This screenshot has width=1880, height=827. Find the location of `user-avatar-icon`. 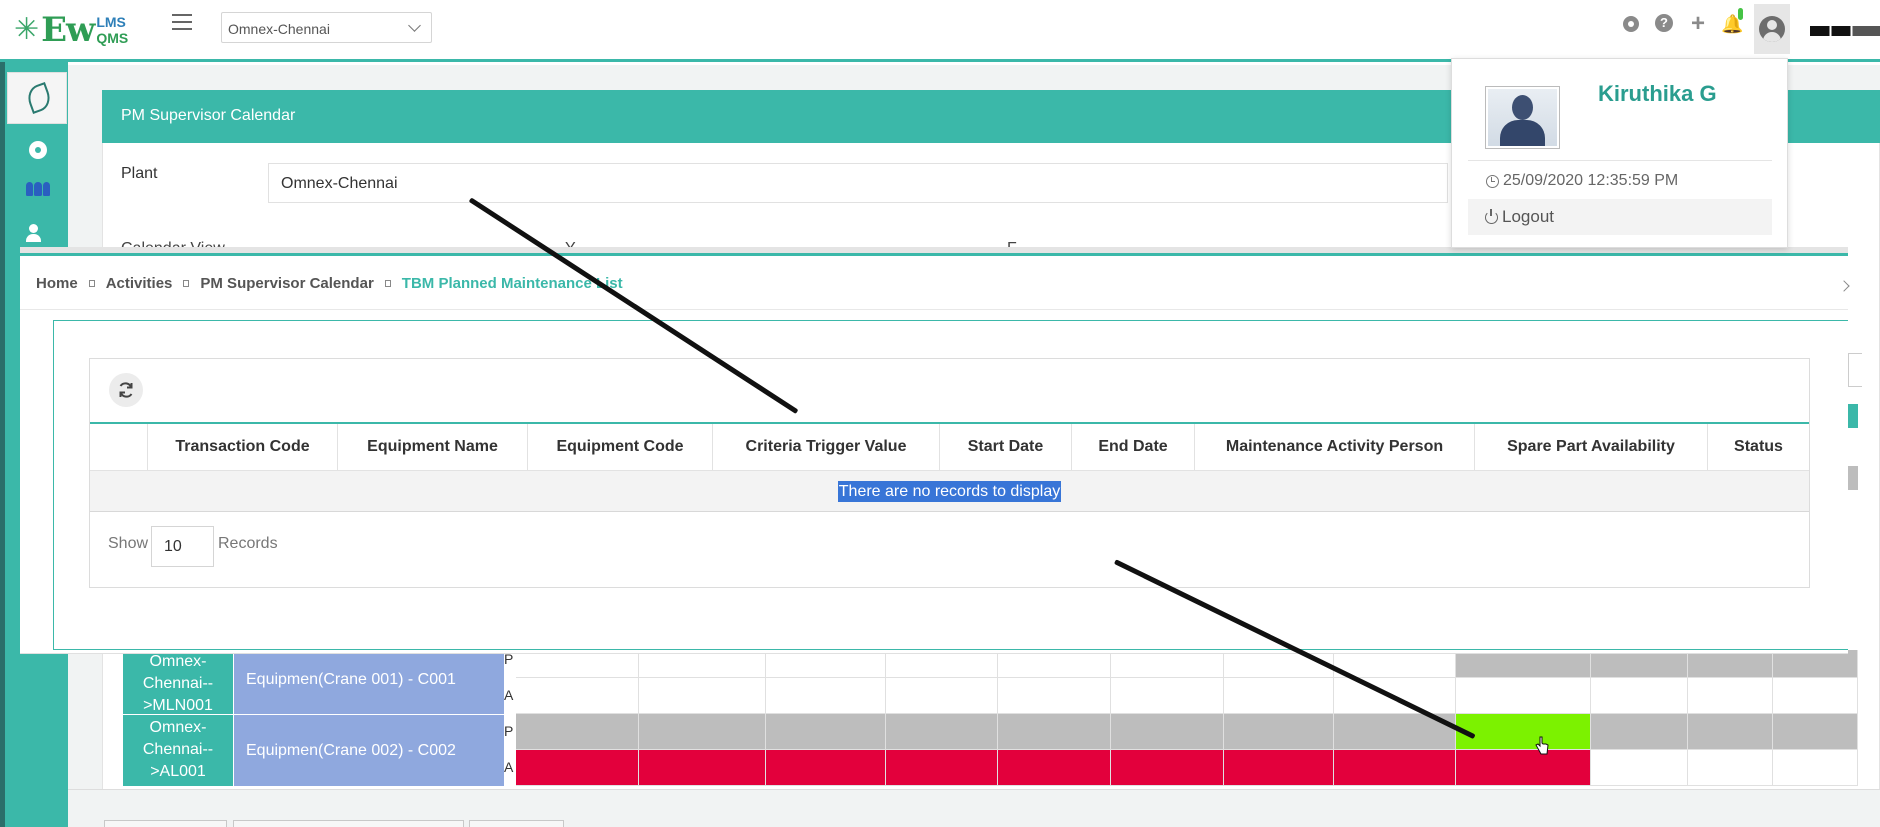

user-avatar-icon is located at coordinates (1772, 29).